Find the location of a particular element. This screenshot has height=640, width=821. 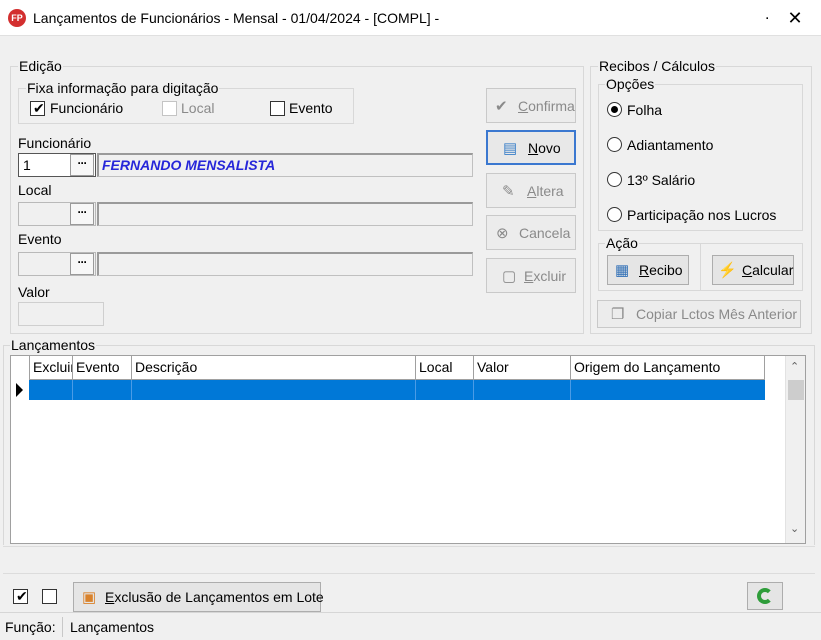

lancamentos-group-label: Lançamentos is located at coordinates (53, 345).